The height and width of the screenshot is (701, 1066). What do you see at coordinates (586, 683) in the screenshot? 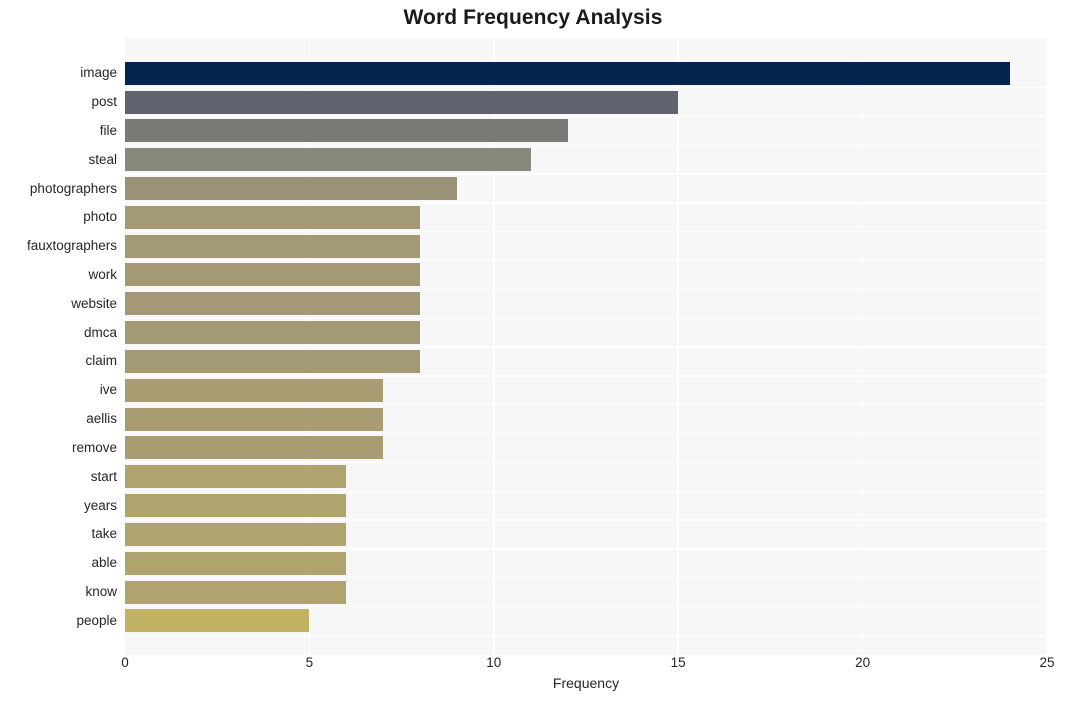
I see `x-axis-title: Frequency` at bounding box center [586, 683].